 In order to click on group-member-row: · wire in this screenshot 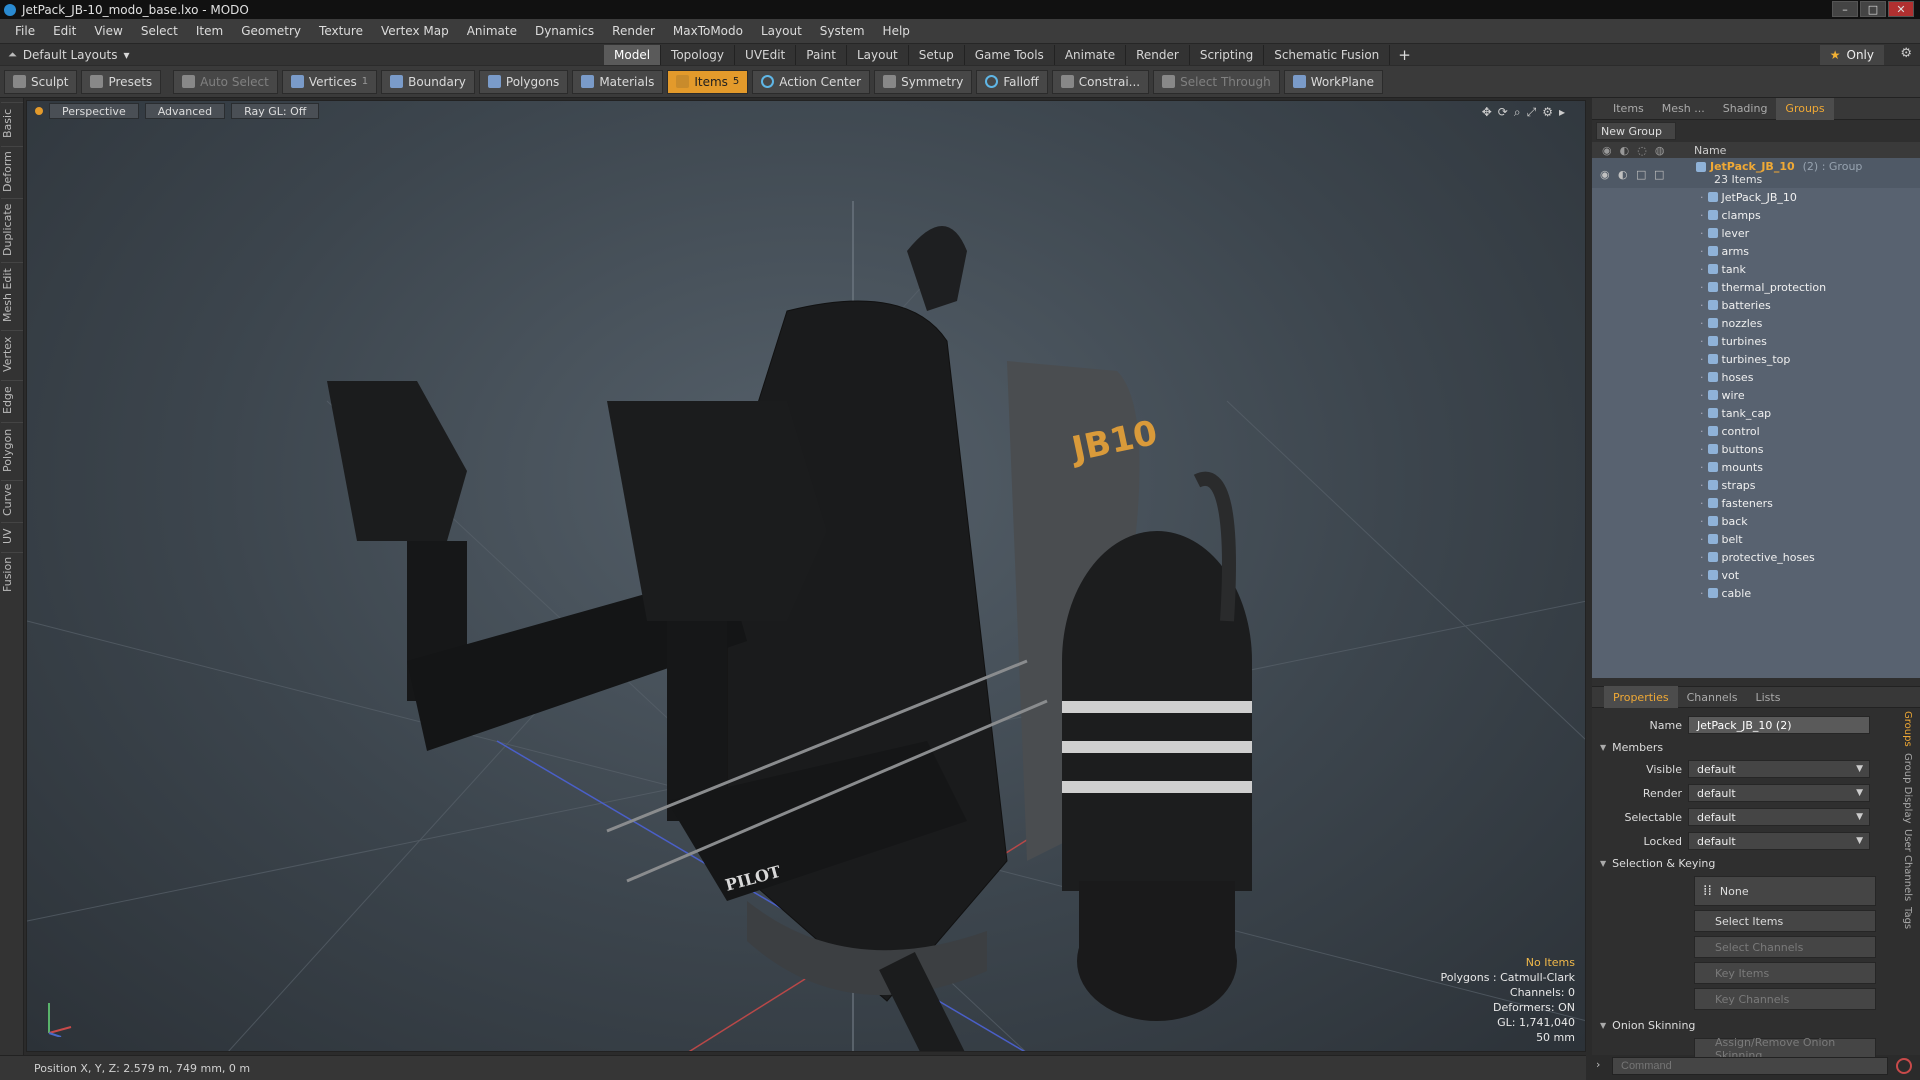, I will do `click(1756, 395)`.